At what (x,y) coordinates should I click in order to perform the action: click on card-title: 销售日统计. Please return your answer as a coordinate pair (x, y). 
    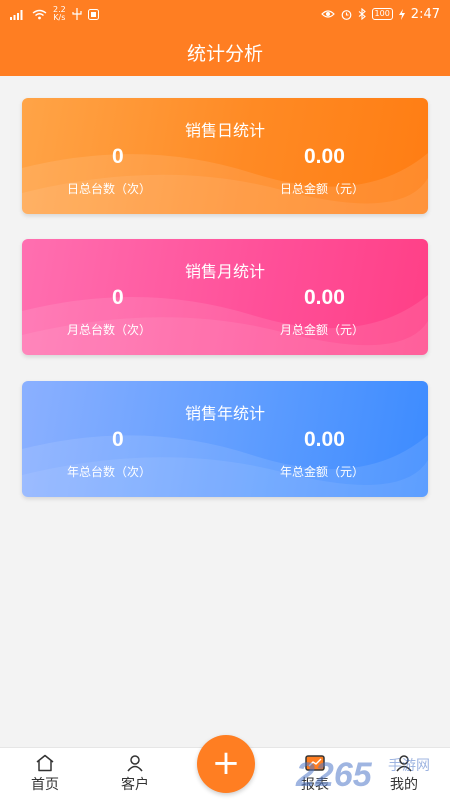
    Looking at the image, I should click on (224, 130).